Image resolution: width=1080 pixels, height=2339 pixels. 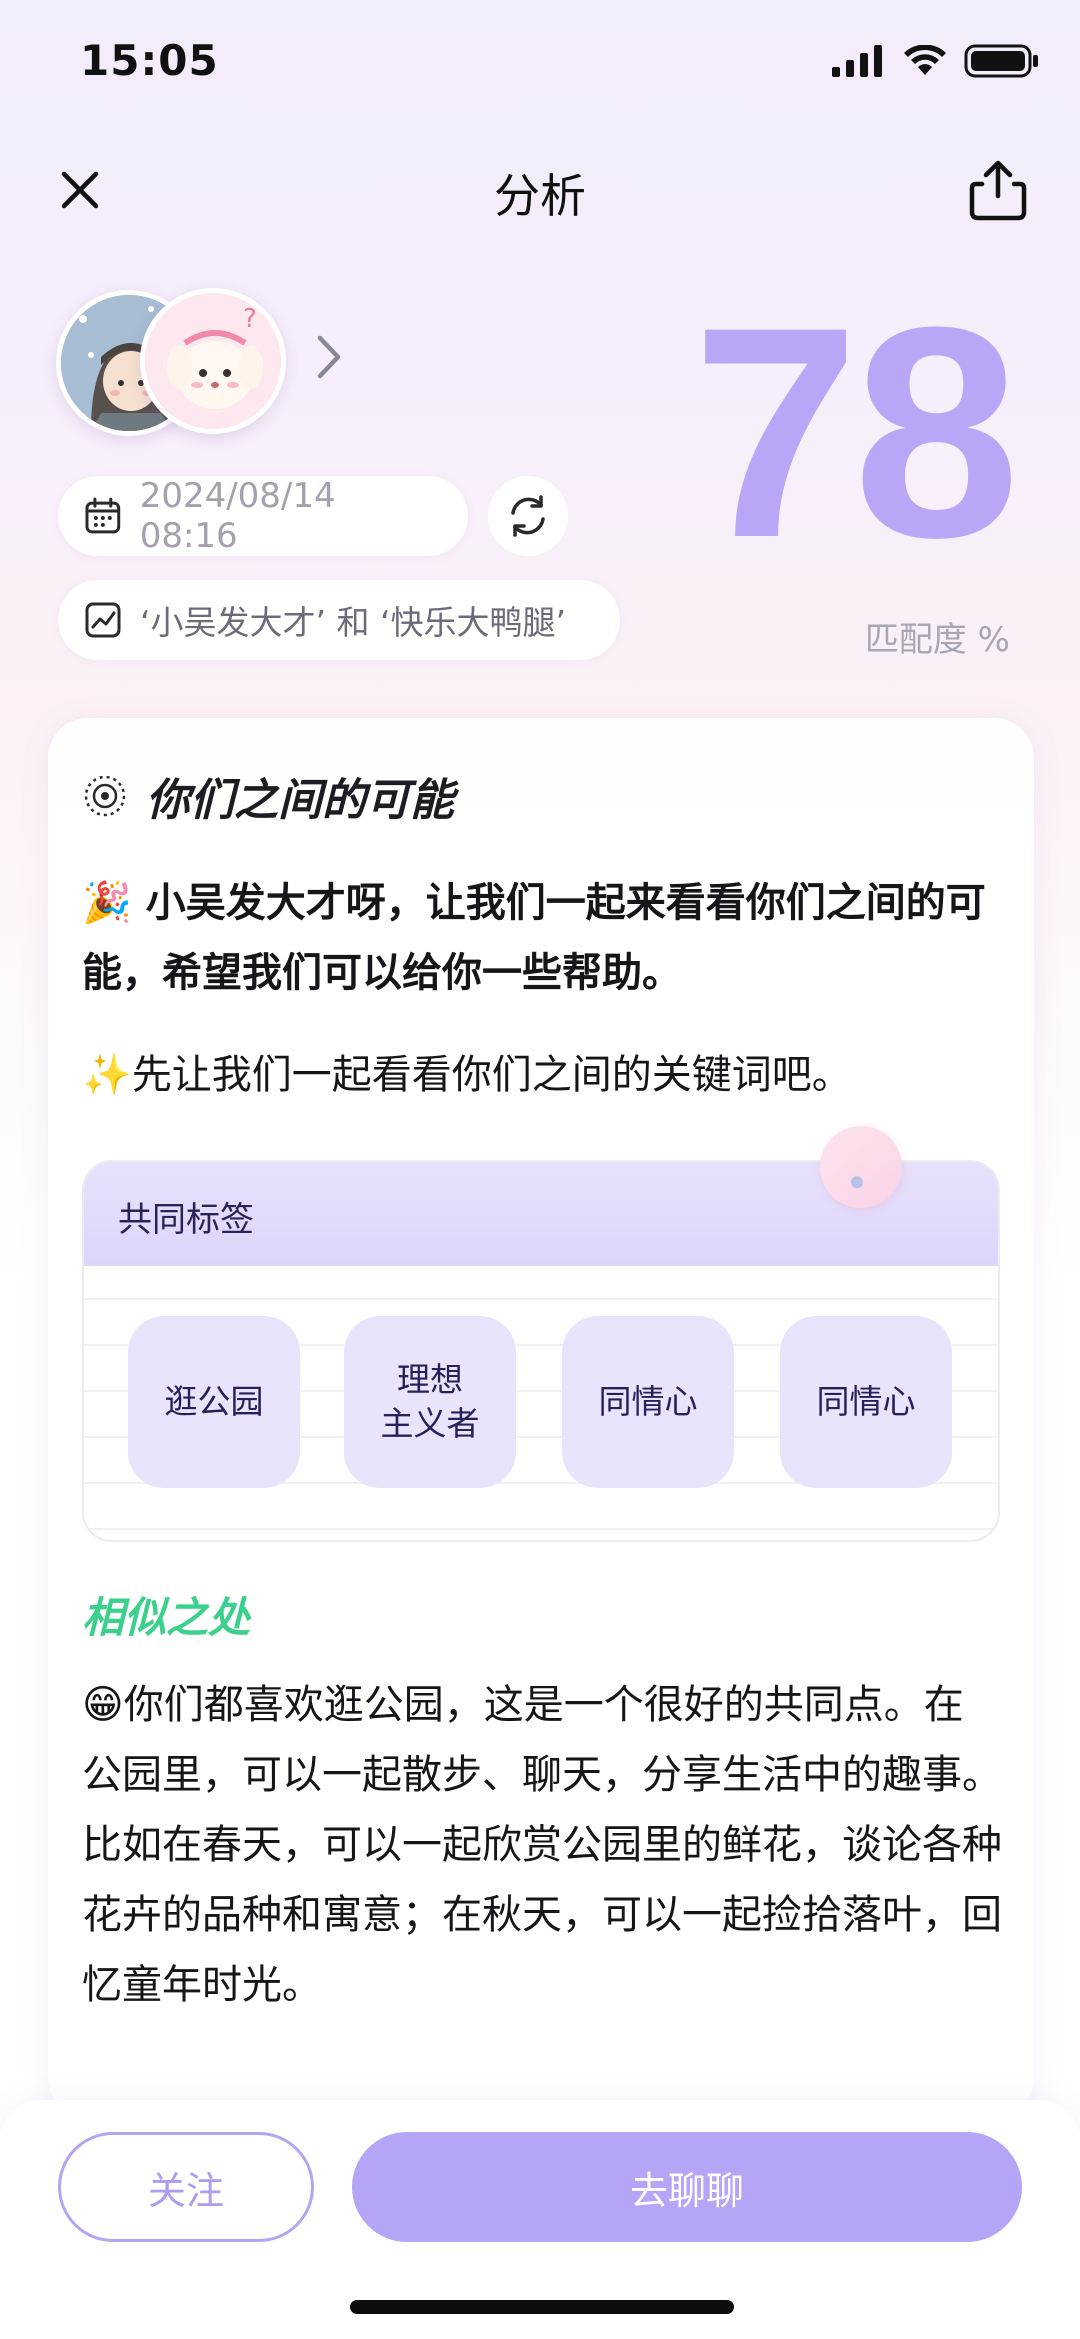 I want to click on battery-icon, so click(x=1001, y=61).